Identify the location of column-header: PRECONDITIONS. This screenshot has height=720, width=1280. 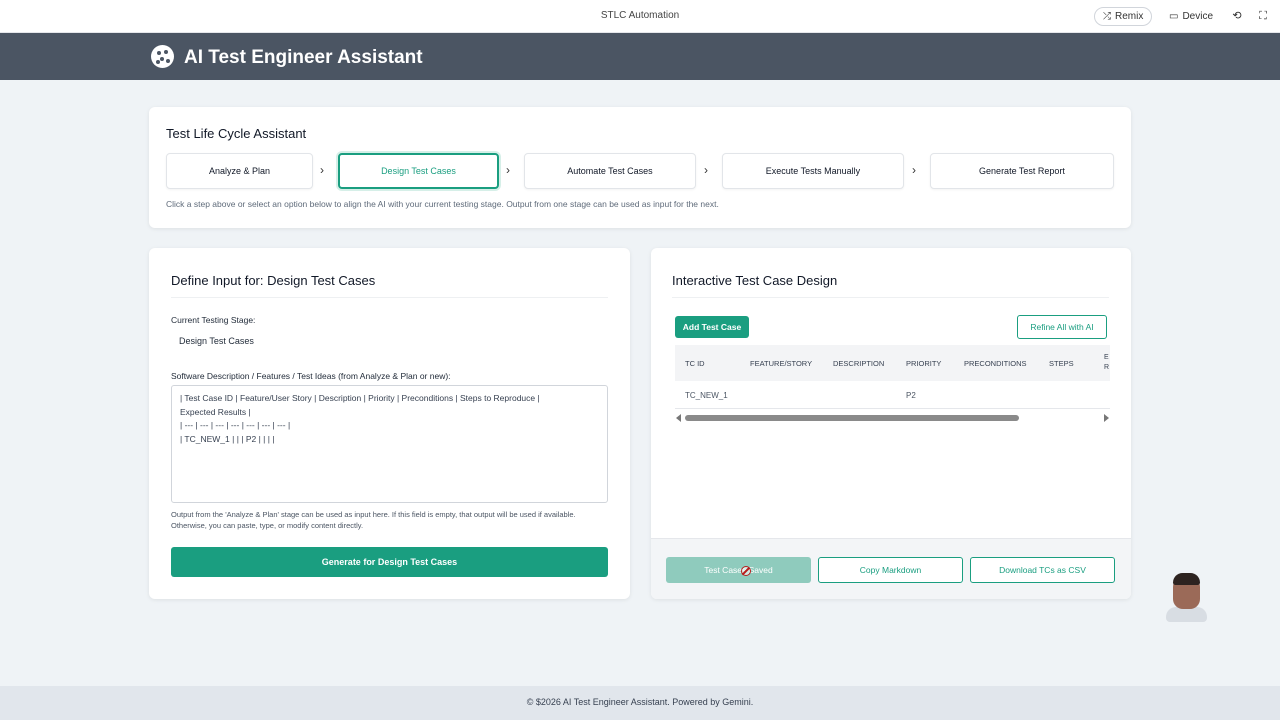
(995, 363).